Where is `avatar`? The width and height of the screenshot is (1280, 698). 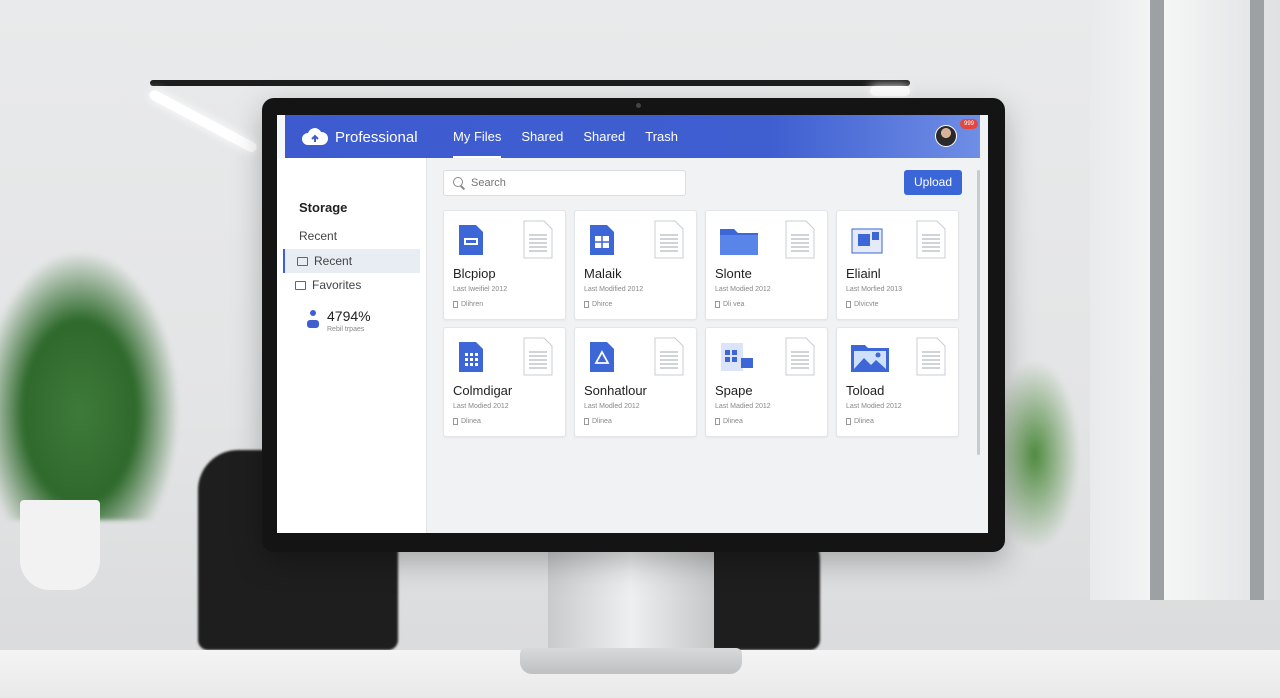 avatar is located at coordinates (946, 136).